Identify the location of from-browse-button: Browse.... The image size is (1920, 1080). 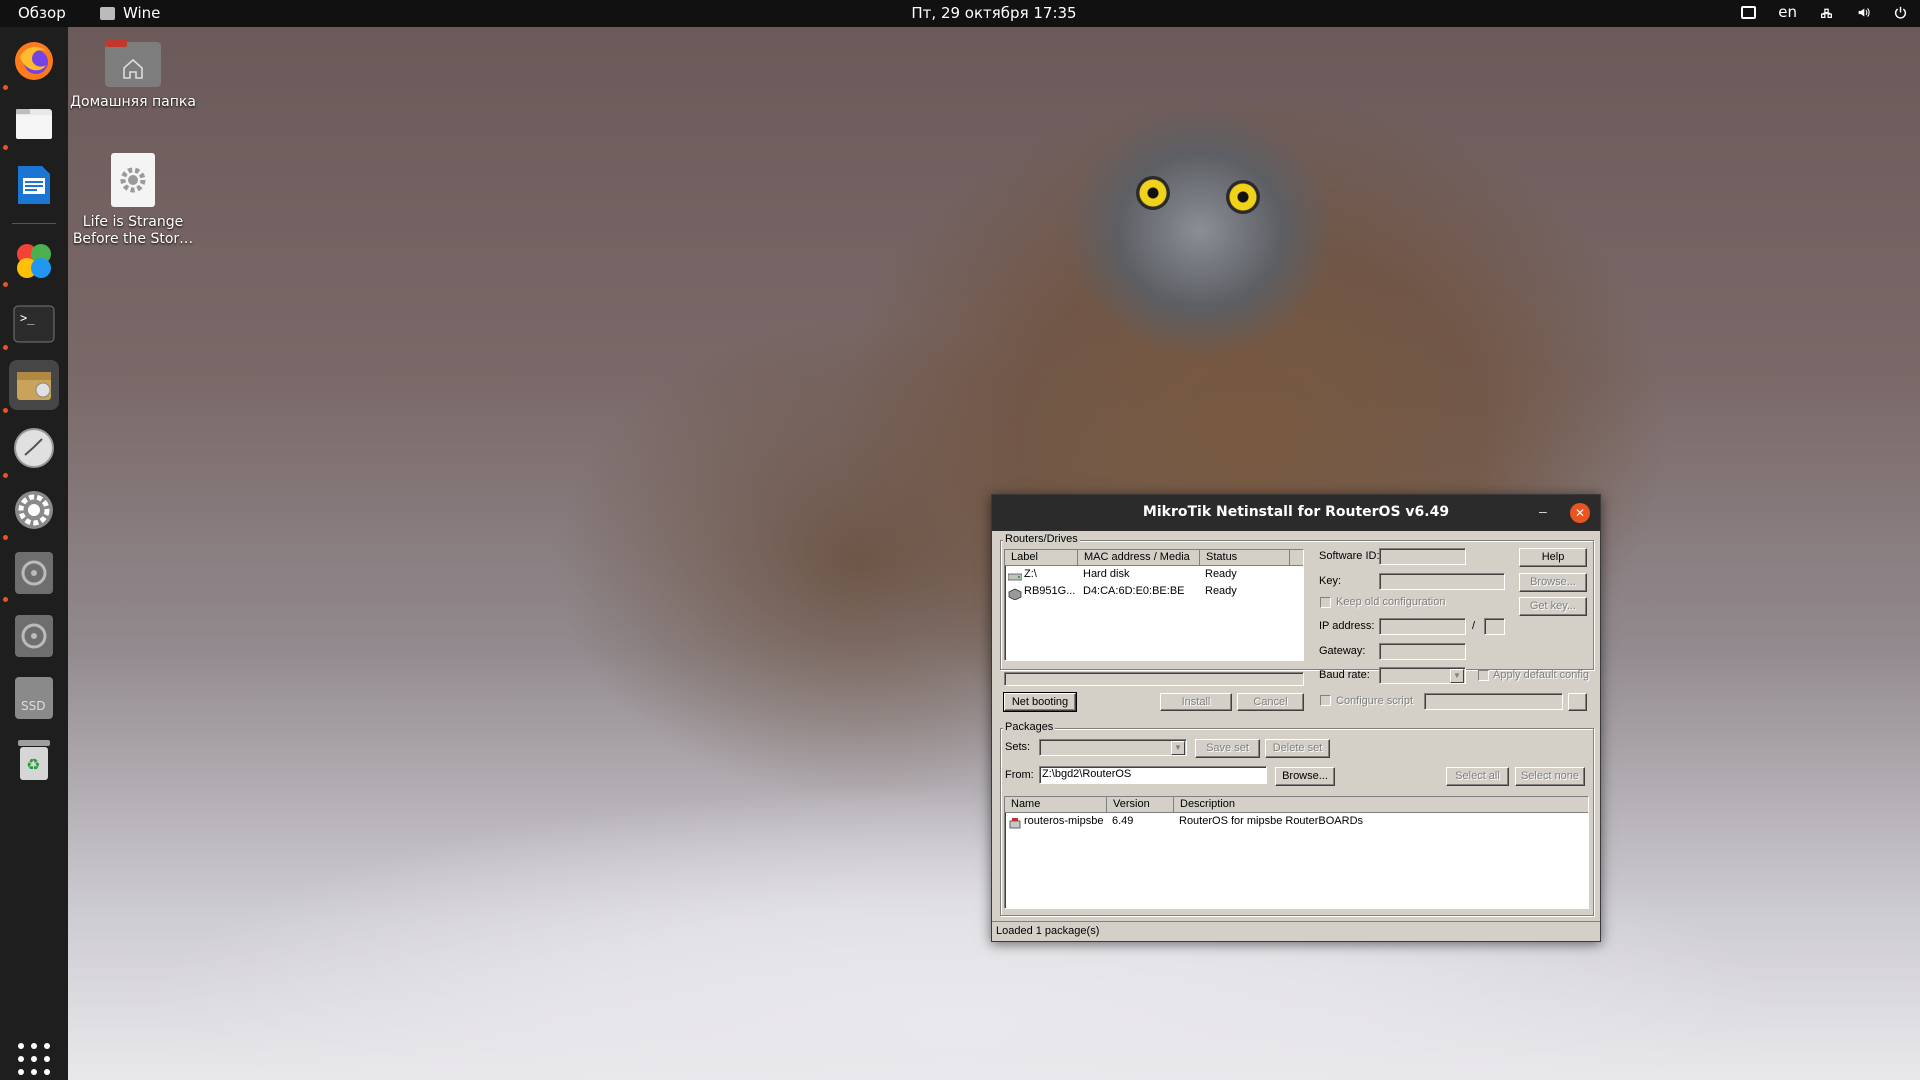
(1305, 776).